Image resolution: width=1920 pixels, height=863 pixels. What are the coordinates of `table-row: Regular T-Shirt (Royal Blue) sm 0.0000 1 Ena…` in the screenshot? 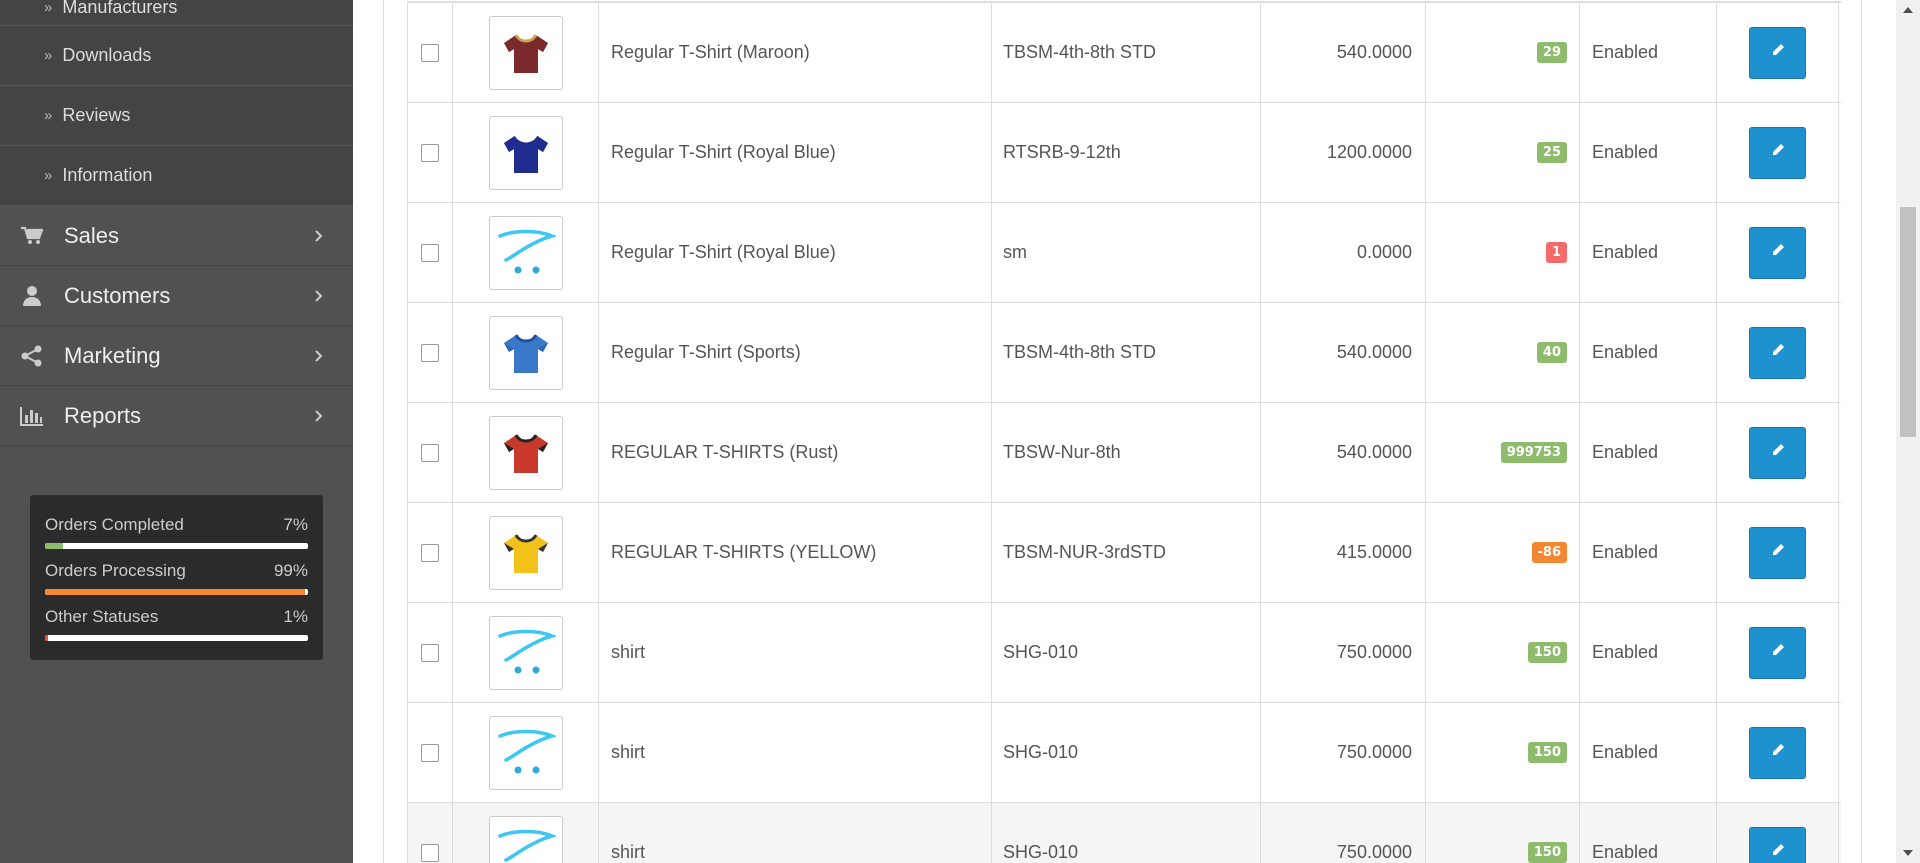 It's located at (1124, 253).